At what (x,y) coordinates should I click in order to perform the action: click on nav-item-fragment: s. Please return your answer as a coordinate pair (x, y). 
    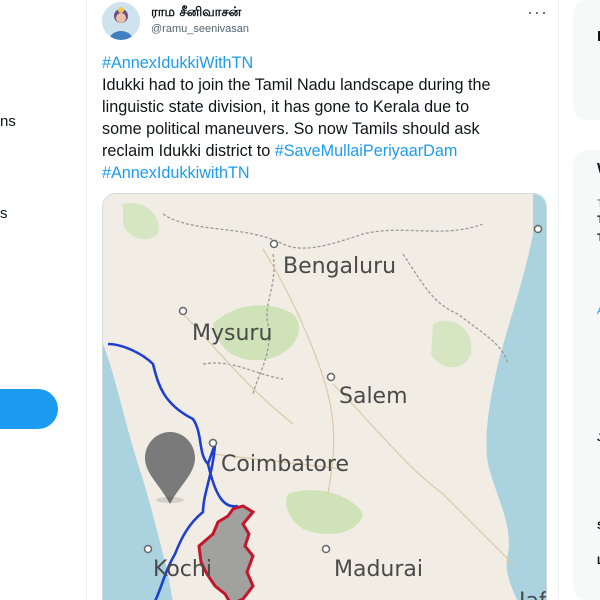
    Looking at the image, I should click on (4, 213).